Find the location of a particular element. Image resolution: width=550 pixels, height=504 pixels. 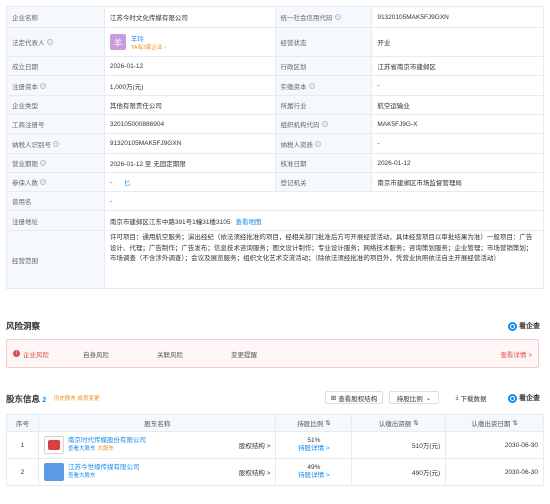

info-row: 注册地址 南京市建邺区江东中路391号1幢31楼3105 查看地图 is located at coordinates (275, 221).